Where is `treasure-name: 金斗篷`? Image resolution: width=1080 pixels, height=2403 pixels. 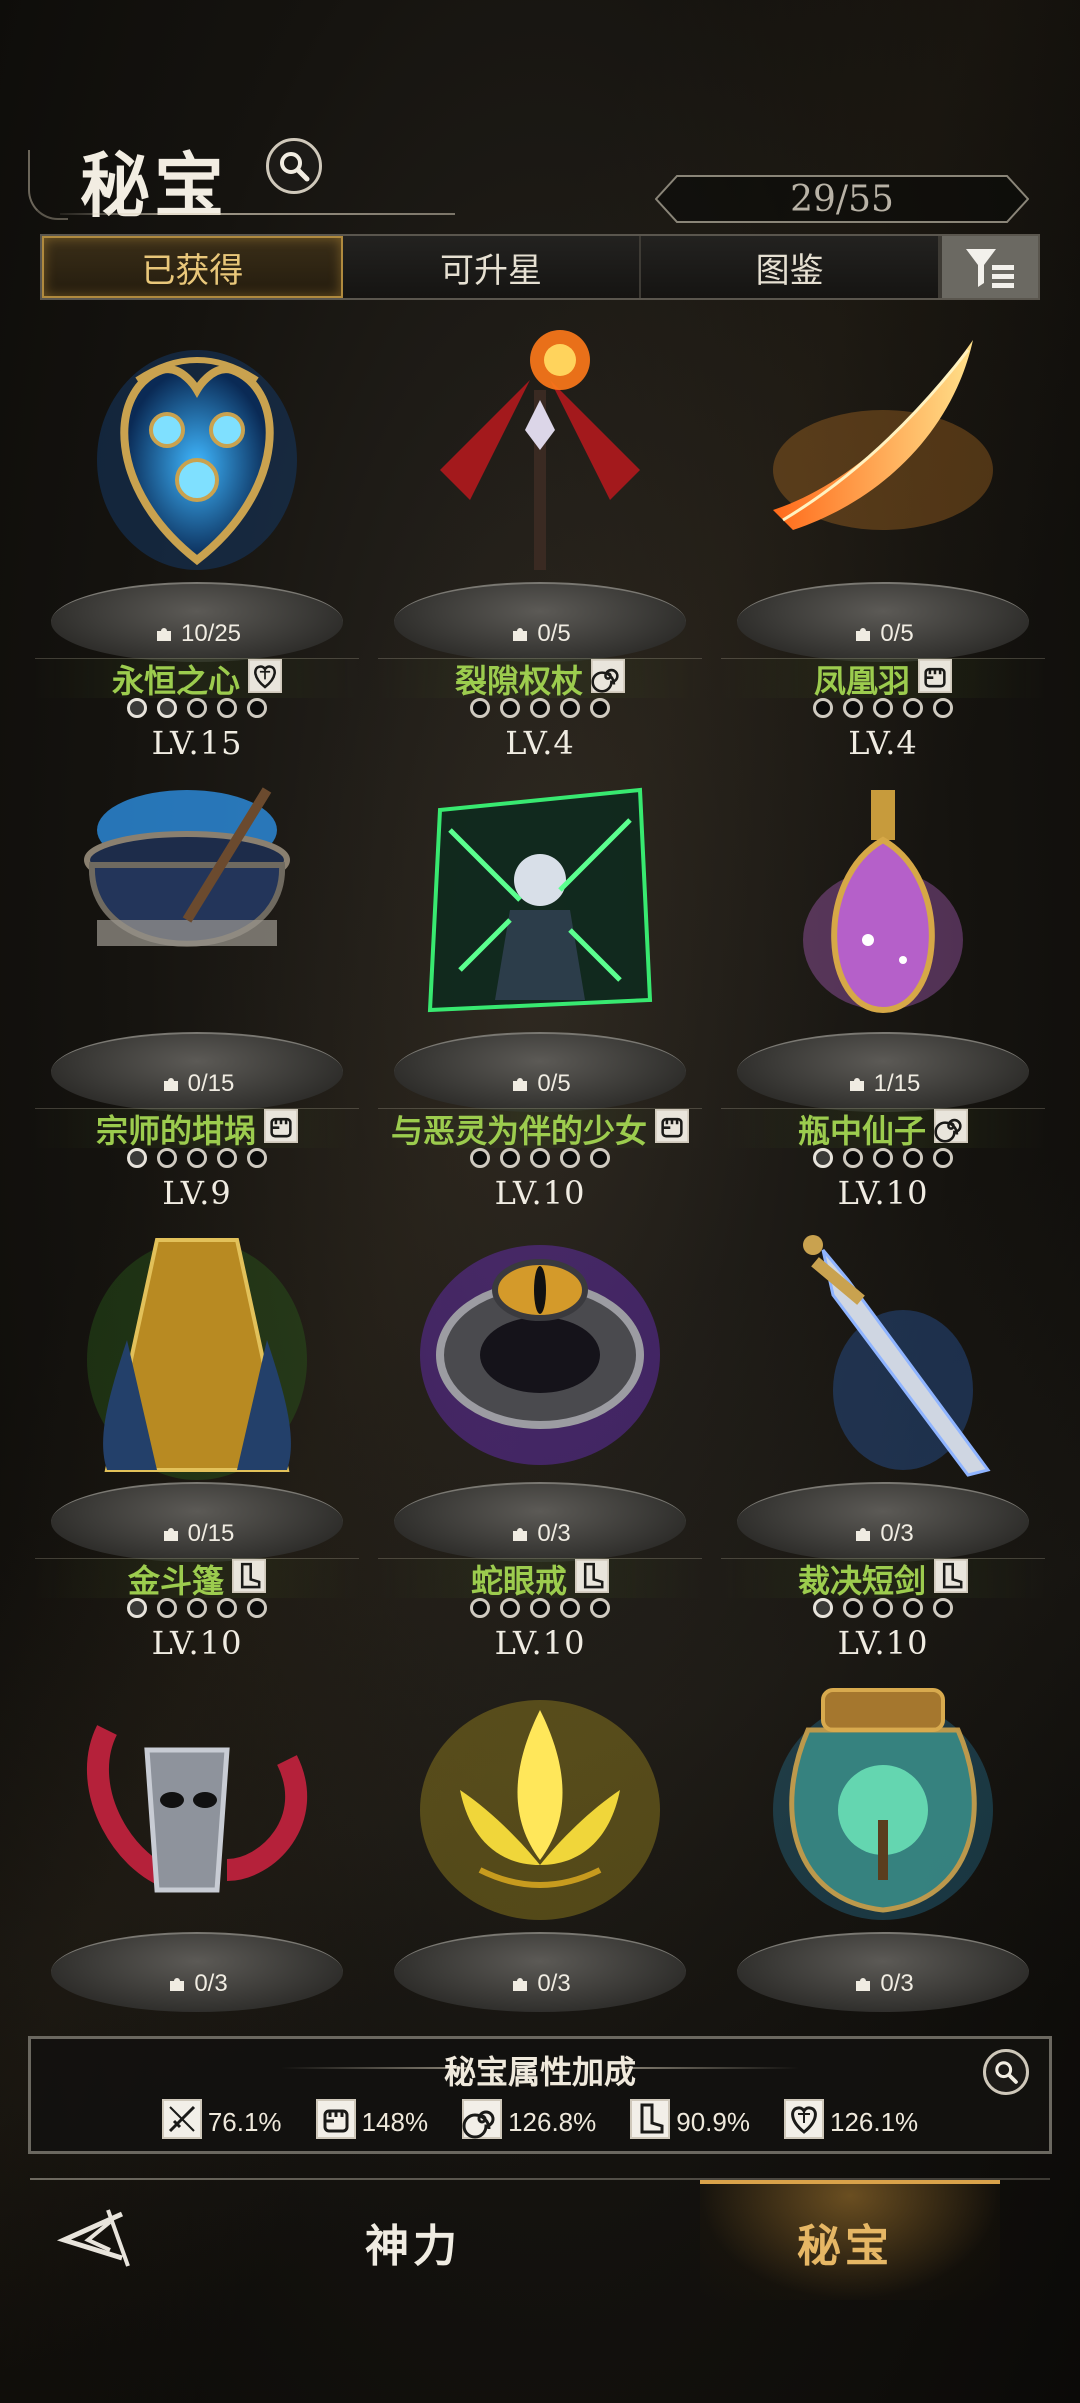 treasure-name: 金斗篷 is located at coordinates (175, 1580).